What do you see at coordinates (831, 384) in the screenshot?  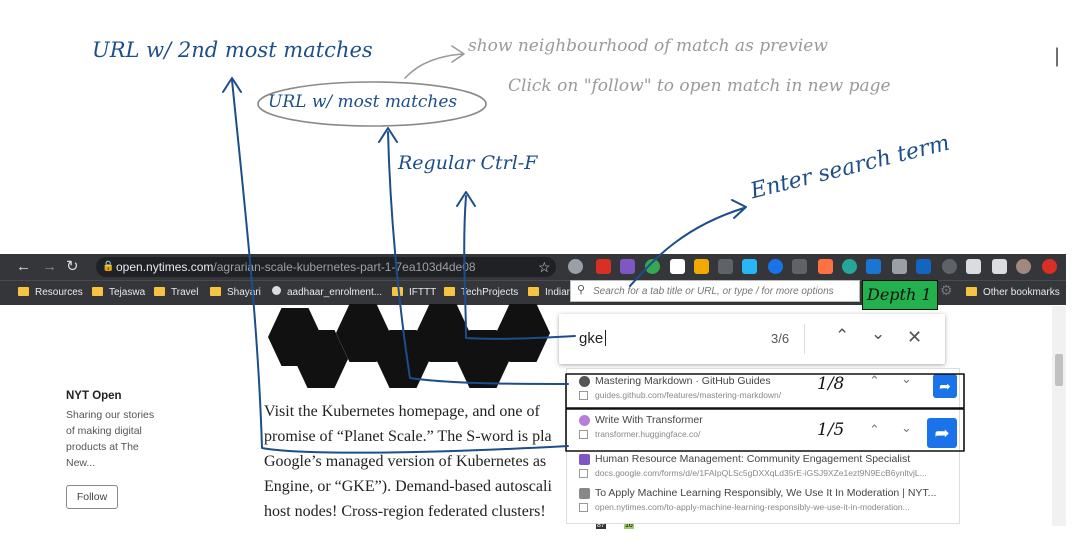 I see `match-ratio: 1/8` at bounding box center [831, 384].